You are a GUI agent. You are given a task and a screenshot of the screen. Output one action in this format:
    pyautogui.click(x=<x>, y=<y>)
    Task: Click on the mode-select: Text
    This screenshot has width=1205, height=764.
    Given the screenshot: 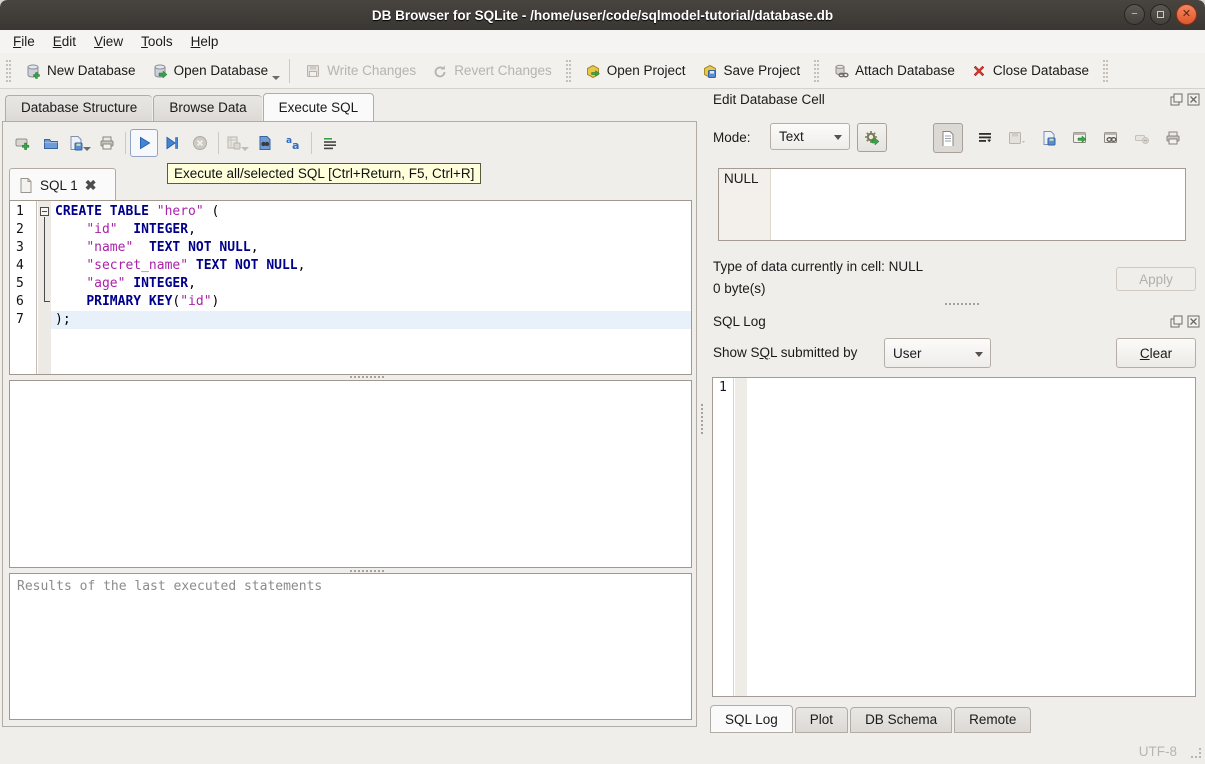 What is the action you would take?
    pyautogui.click(x=810, y=136)
    